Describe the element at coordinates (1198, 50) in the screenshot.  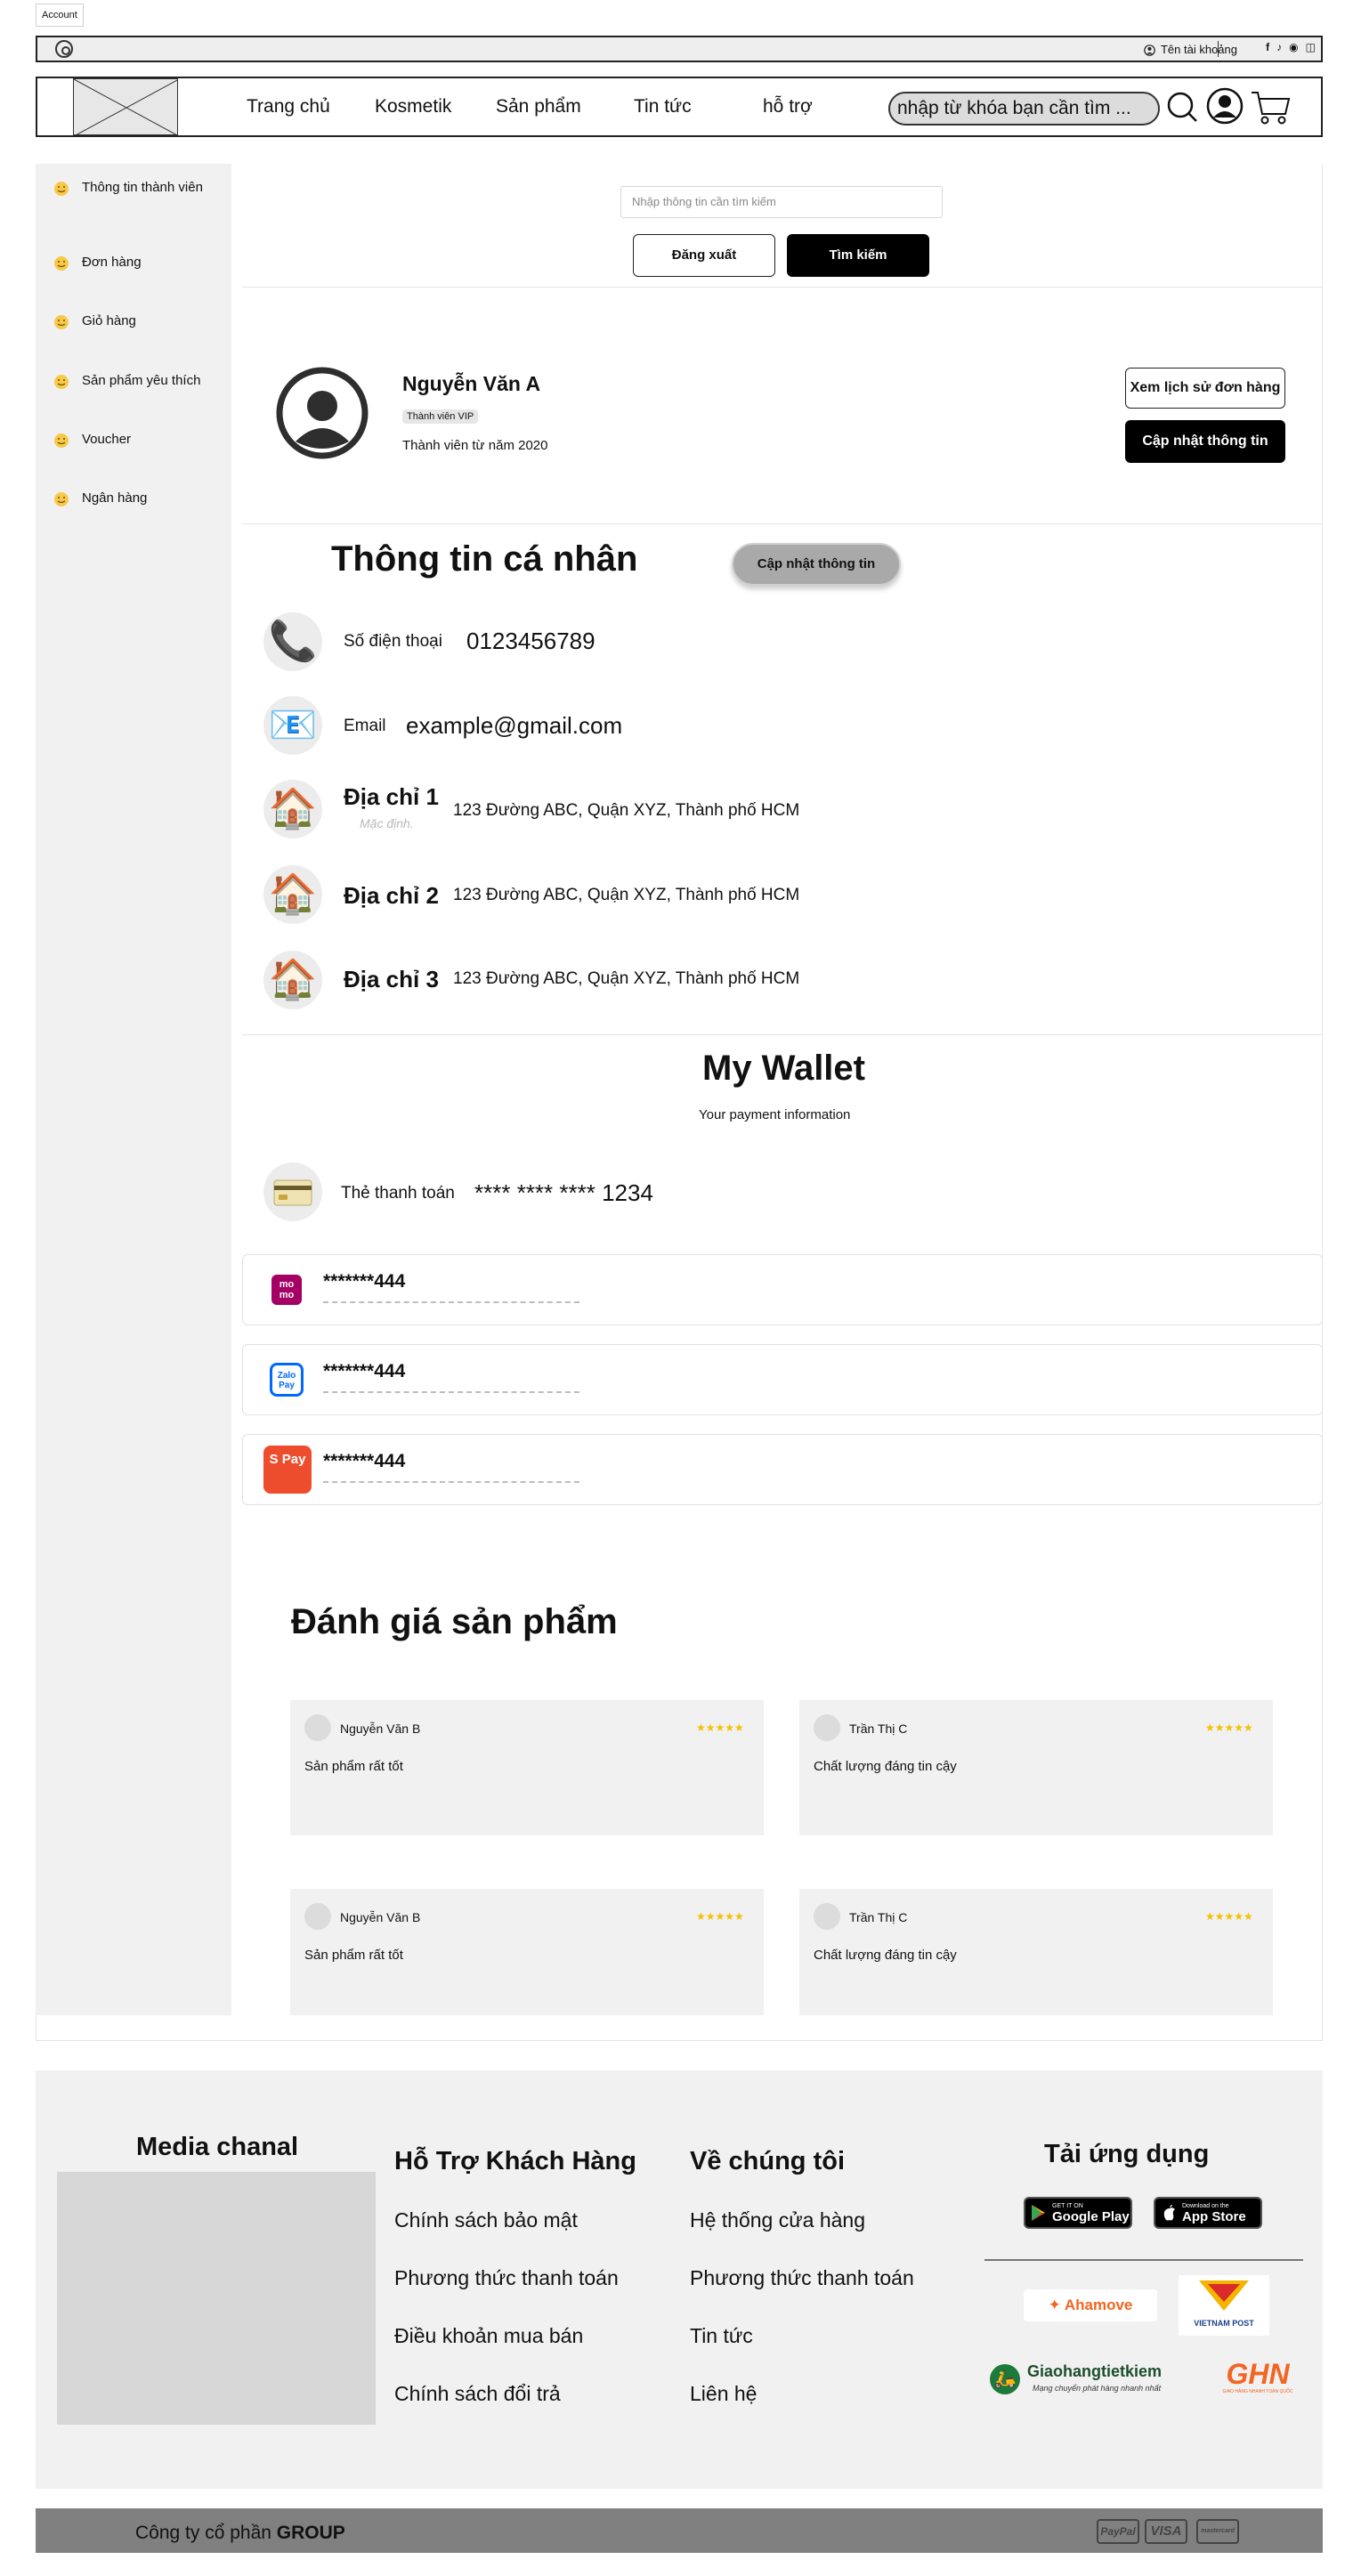
I see `account-label: Tên tài khoảng` at that location.